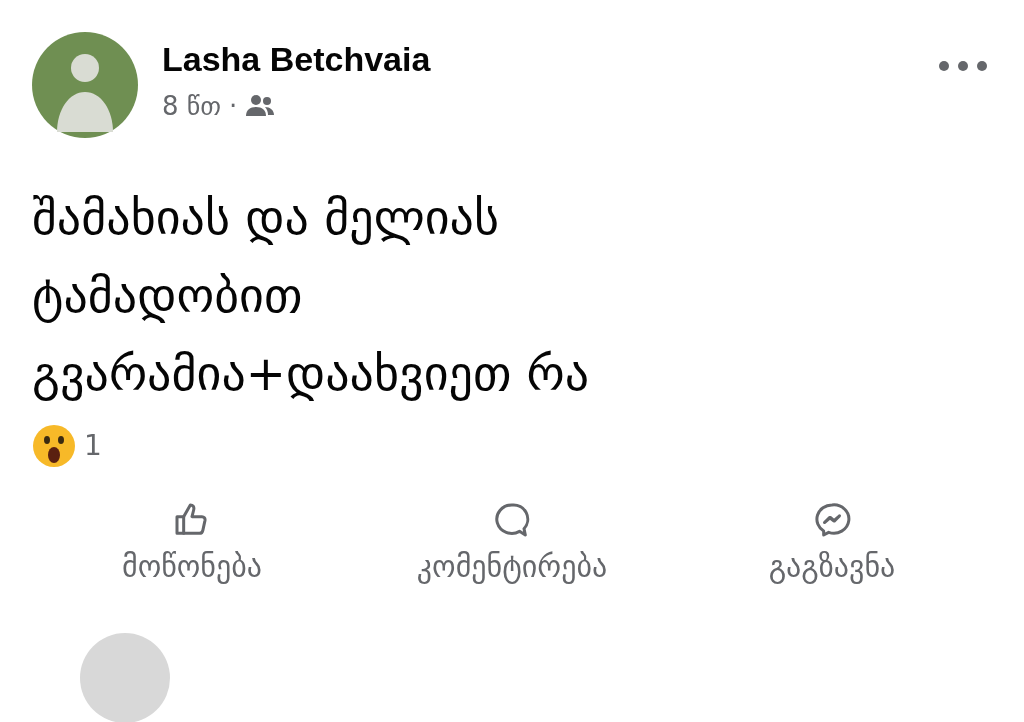  What do you see at coordinates (512, 544) in the screenshot?
I see `comment-button: კომენტირება` at bounding box center [512, 544].